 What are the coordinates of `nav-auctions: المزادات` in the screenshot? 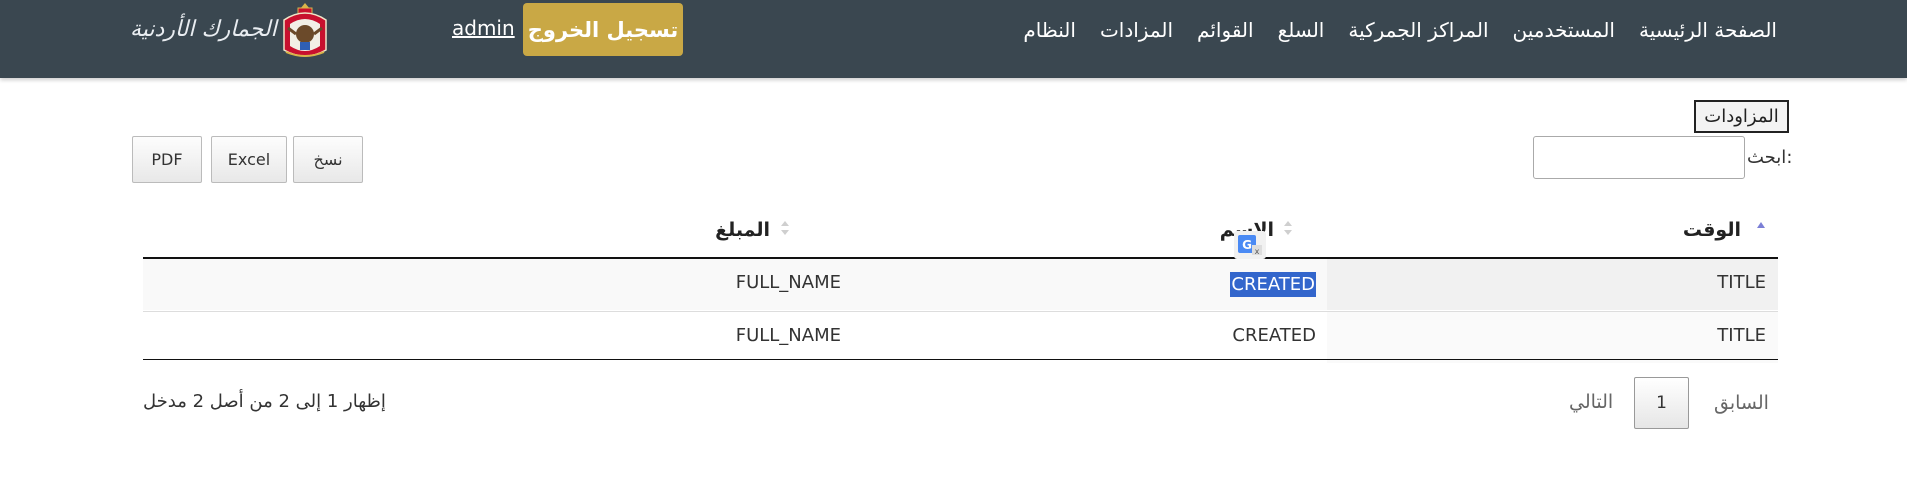 It's located at (1136, 30).